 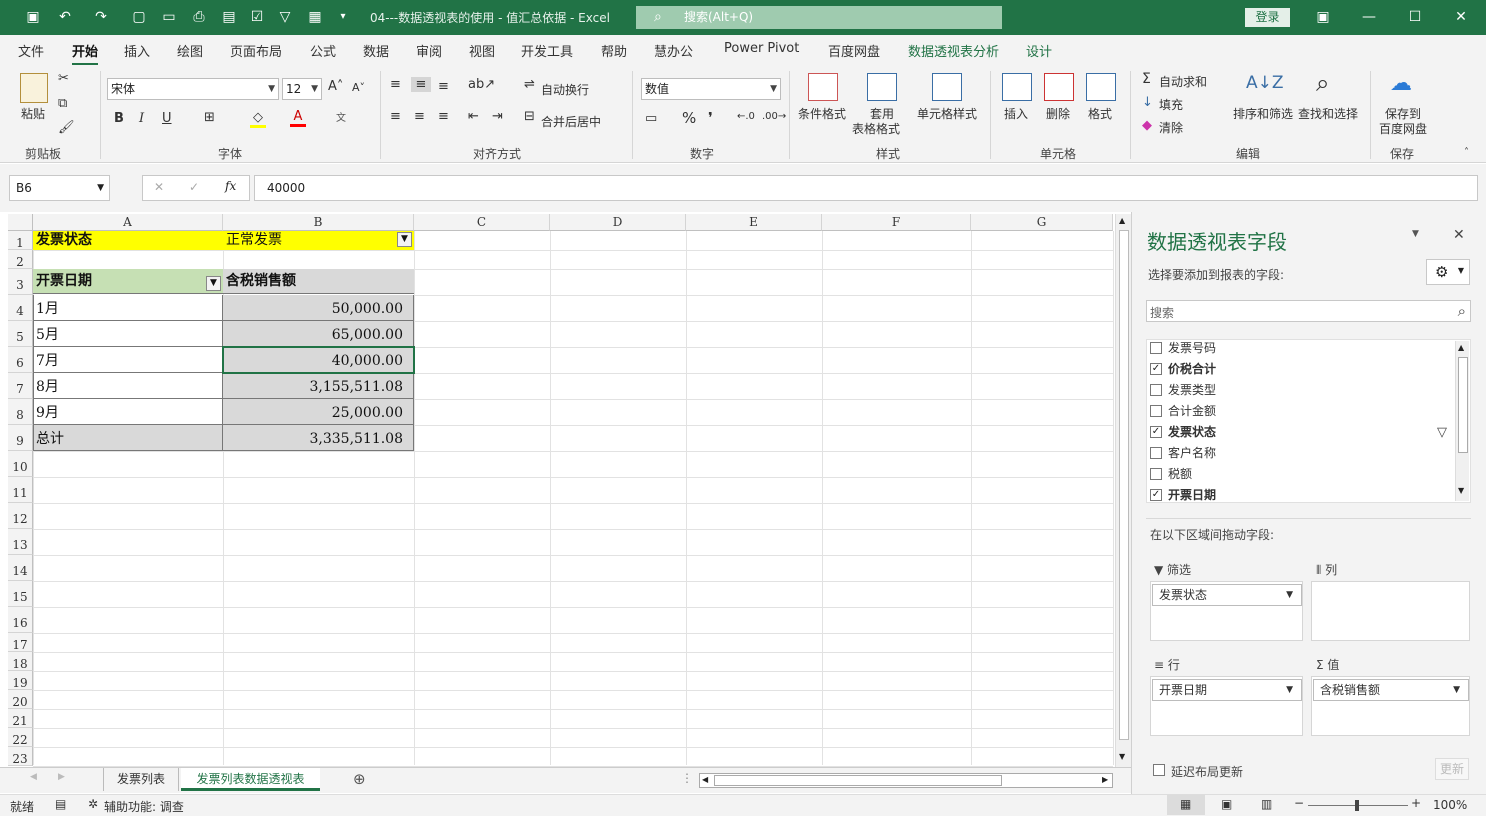 What do you see at coordinates (250, 779) in the screenshot?
I see `sheet-tab-pivot: 发票列表数据透视表` at bounding box center [250, 779].